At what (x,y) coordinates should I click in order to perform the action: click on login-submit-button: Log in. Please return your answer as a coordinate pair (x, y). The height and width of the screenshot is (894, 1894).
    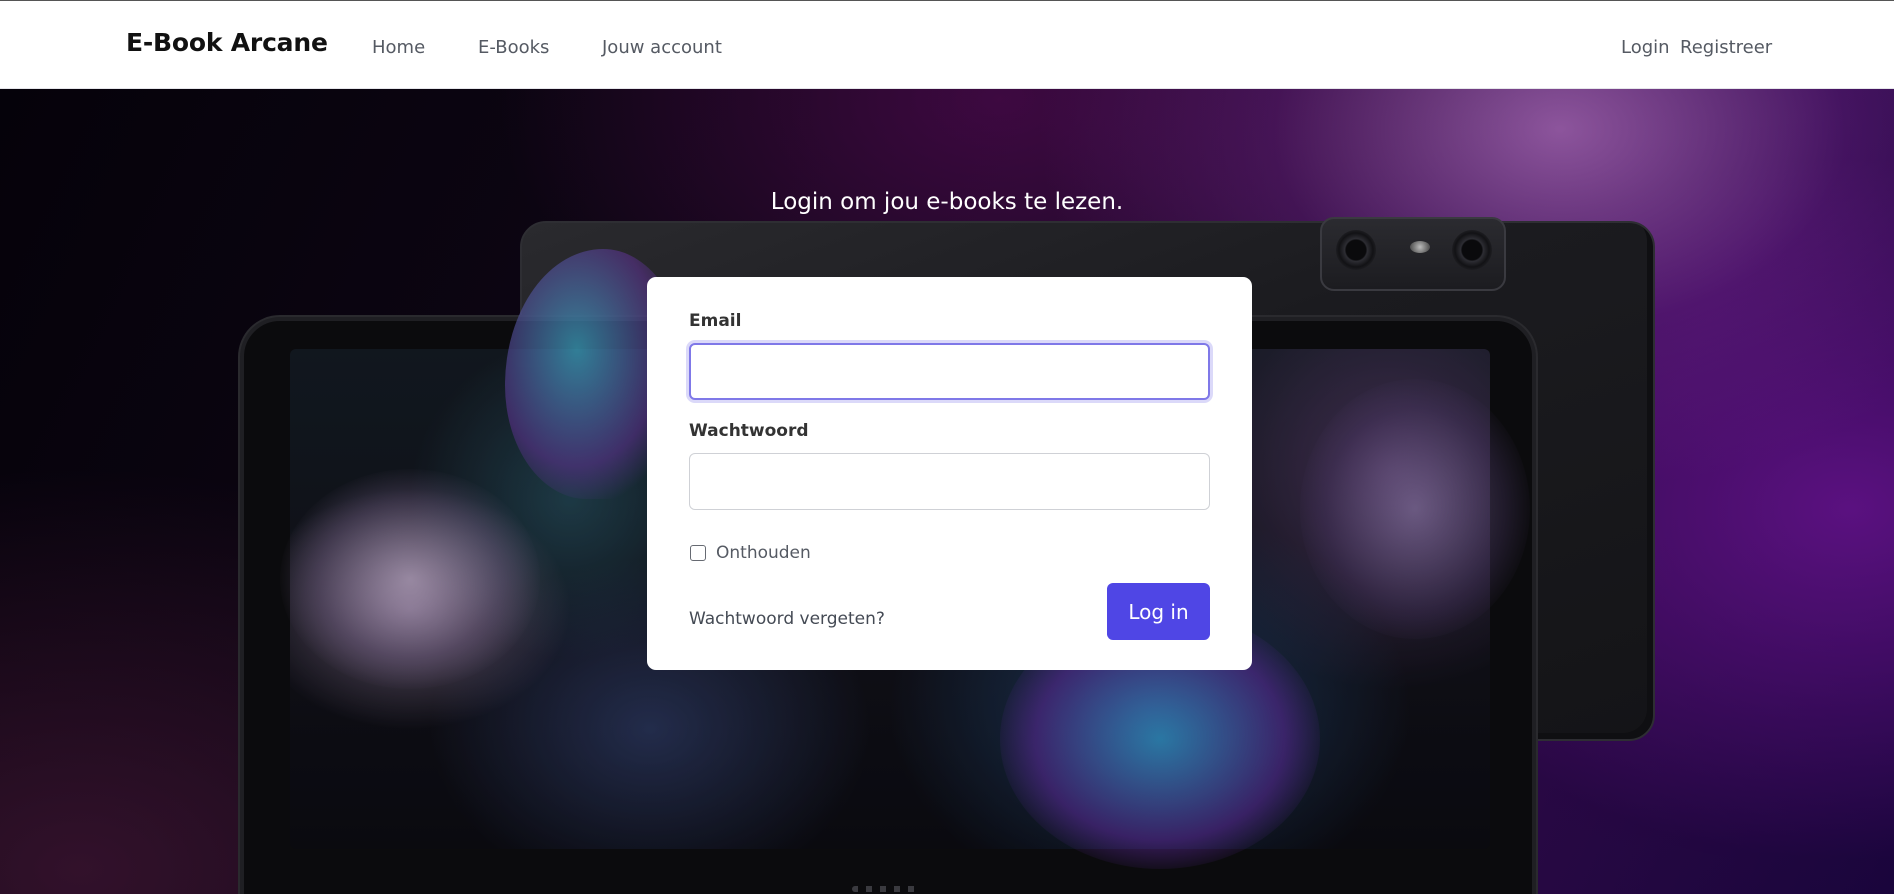
    Looking at the image, I should click on (1158, 611).